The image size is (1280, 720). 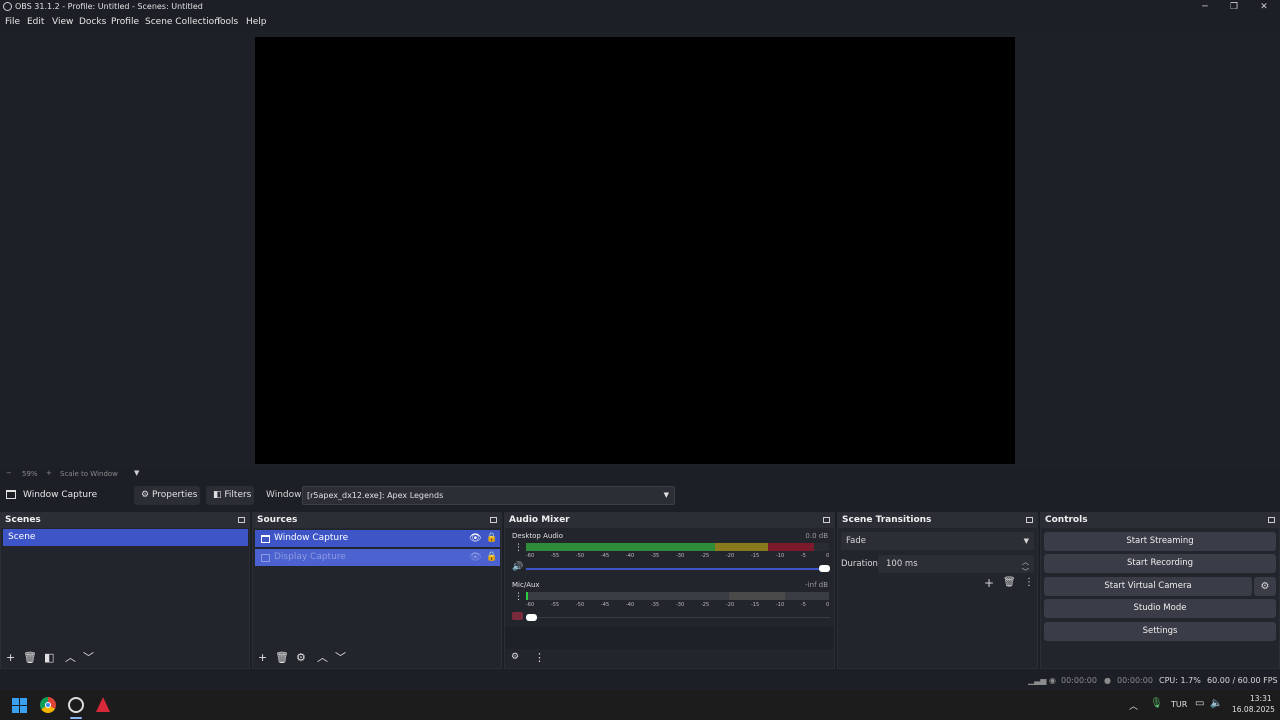 What do you see at coordinates (475, 538) in the screenshot?
I see `eye-icon: 👁` at bounding box center [475, 538].